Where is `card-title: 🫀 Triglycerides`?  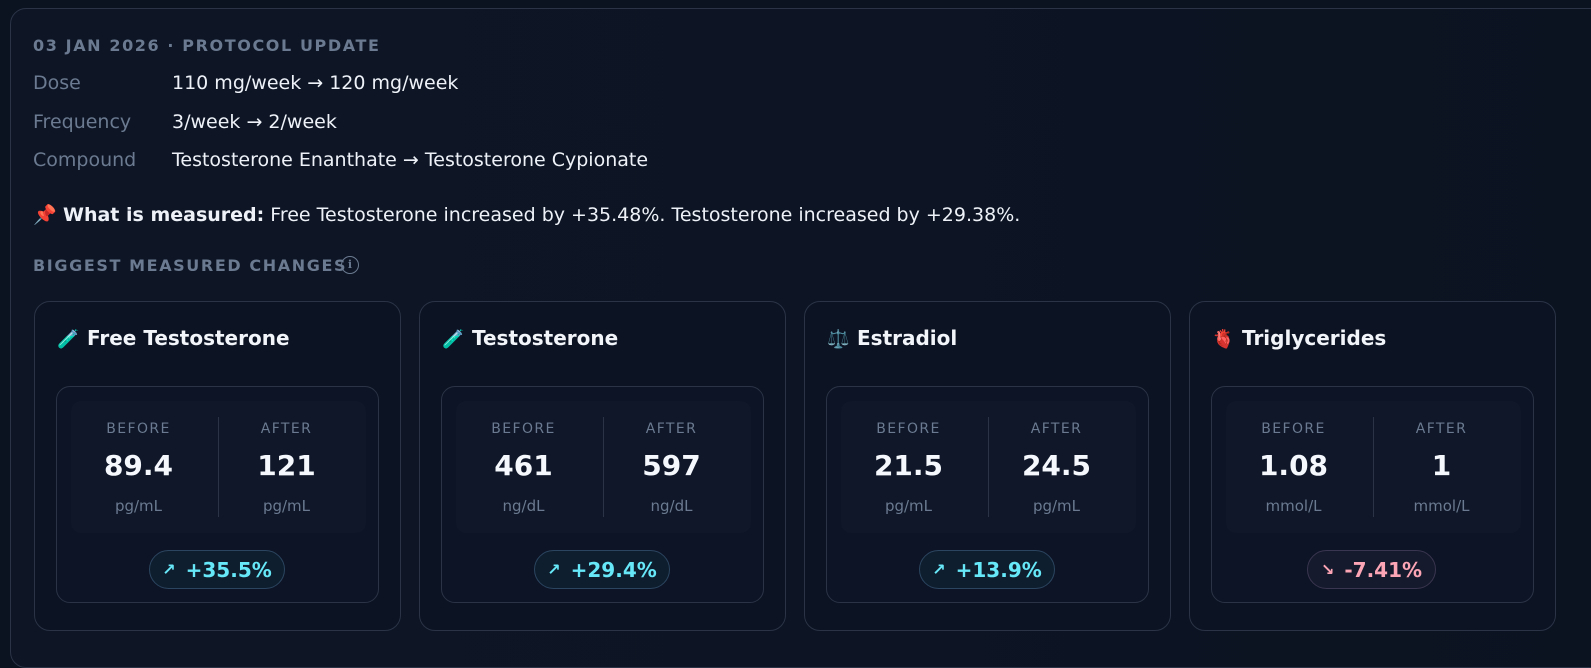 card-title: 🫀 Triglycerides is located at coordinates (1299, 338).